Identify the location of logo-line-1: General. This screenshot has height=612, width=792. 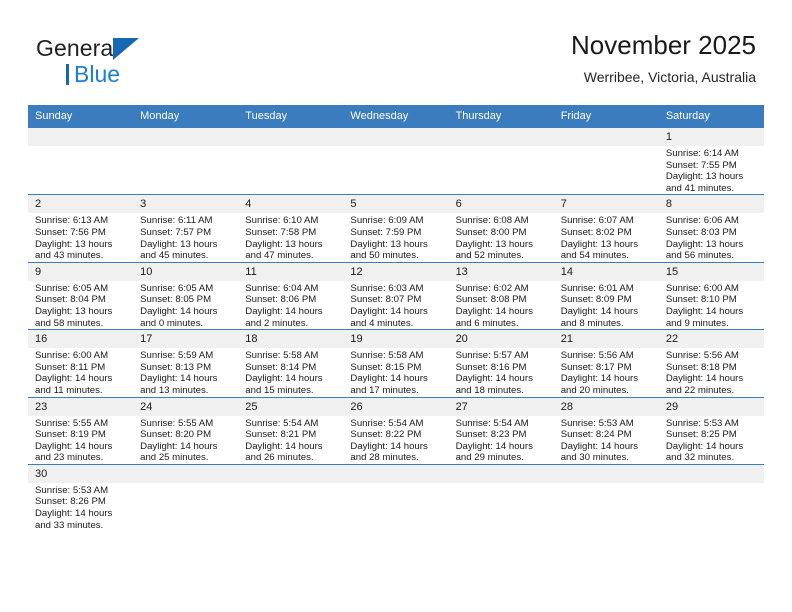
(136, 48).